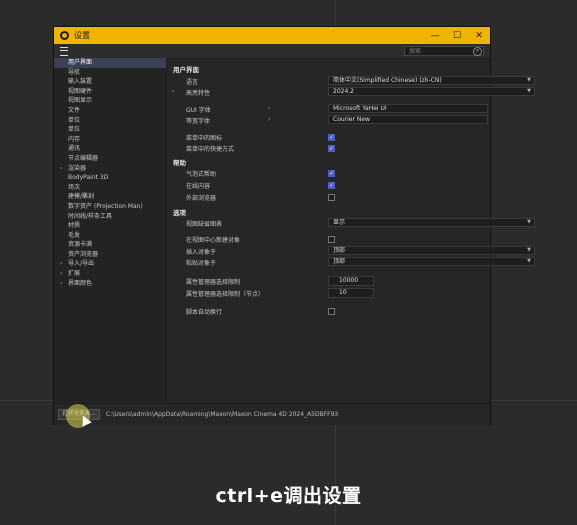  What do you see at coordinates (110, 63) in the screenshot?
I see `sidebar-item-user-interface: 用户界面` at bounding box center [110, 63].